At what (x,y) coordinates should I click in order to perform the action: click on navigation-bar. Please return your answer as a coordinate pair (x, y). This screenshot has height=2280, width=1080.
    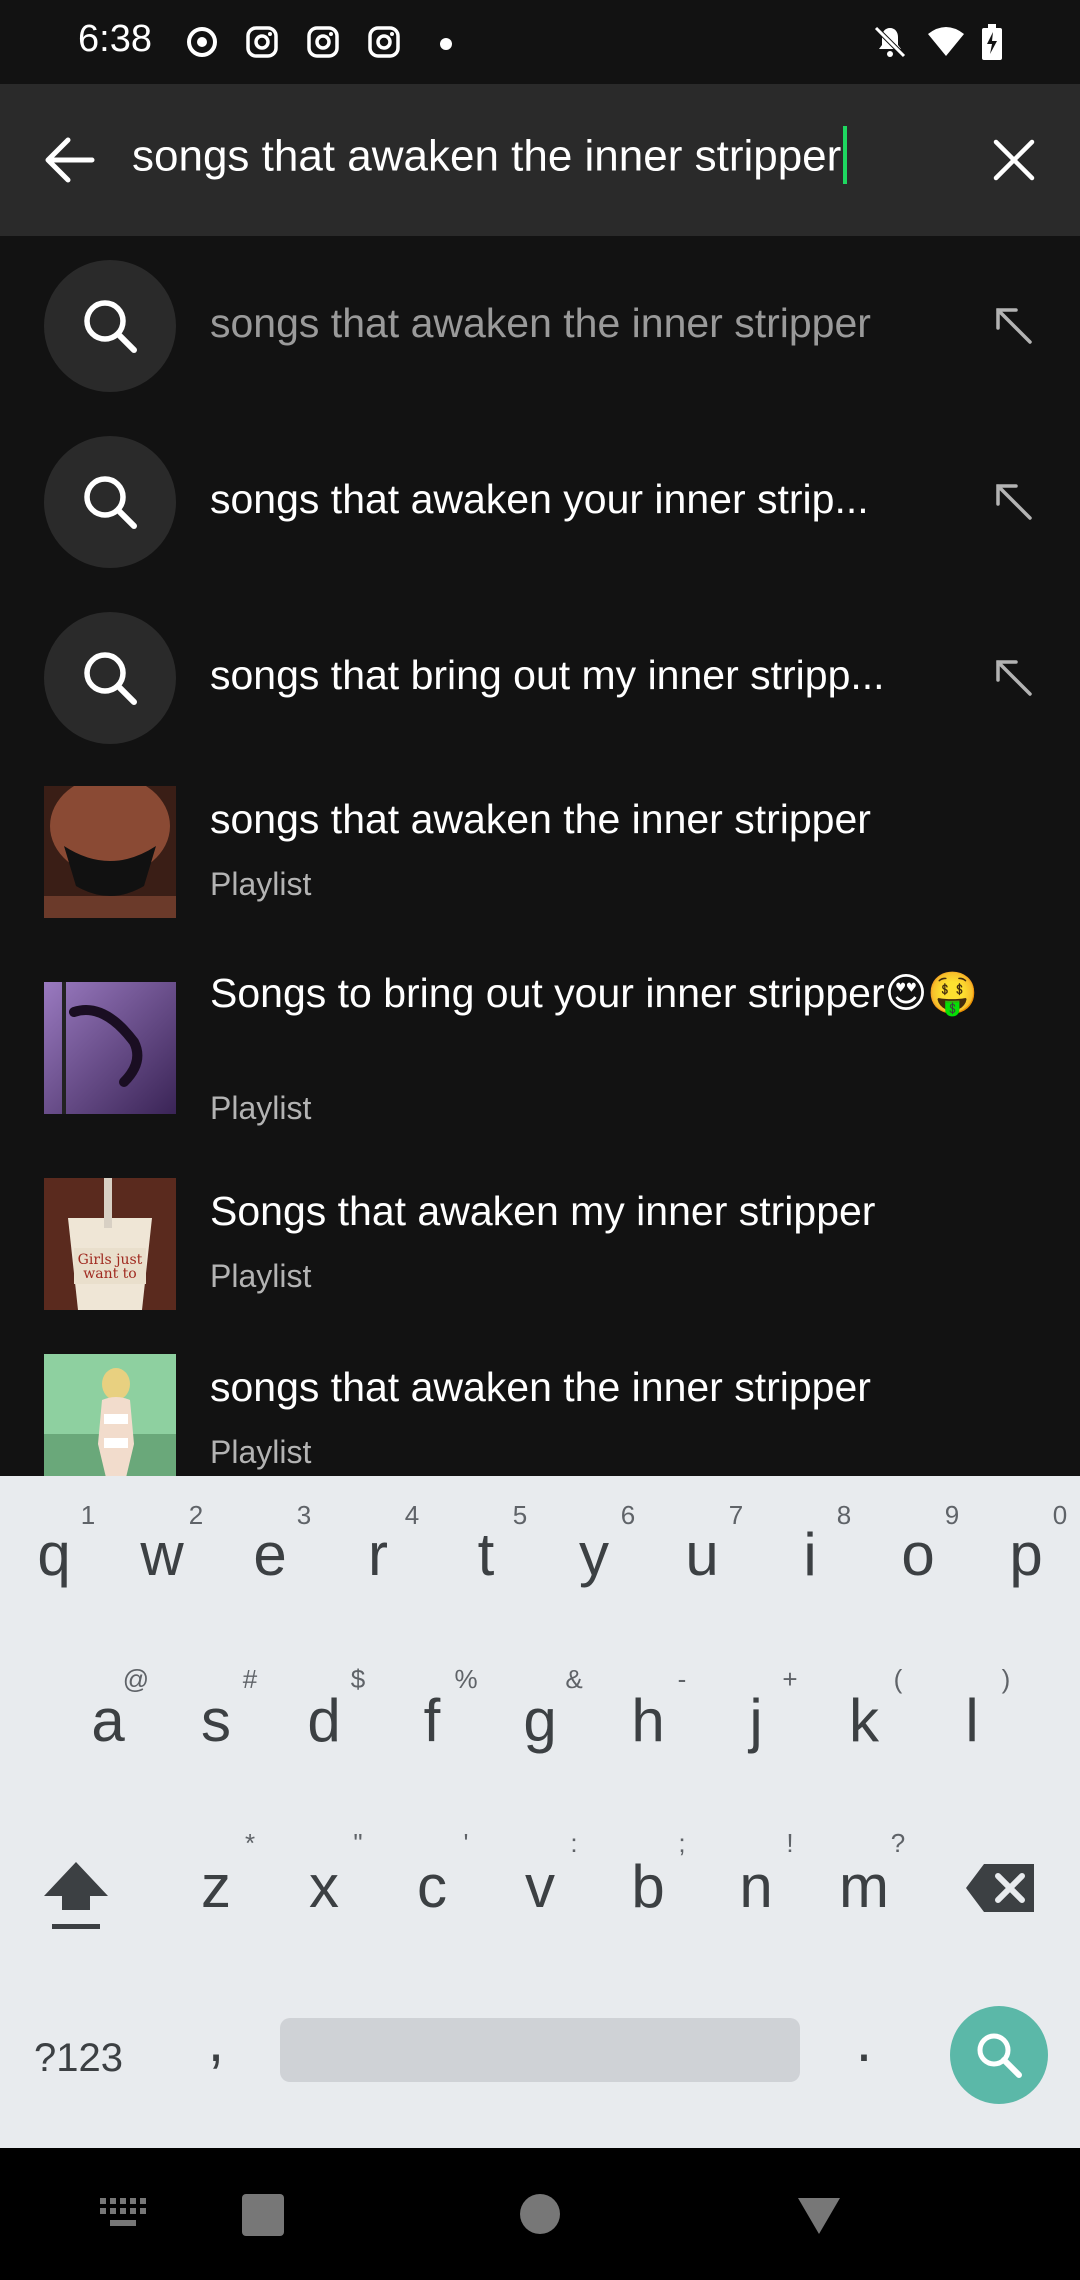
    Looking at the image, I should click on (540, 2214).